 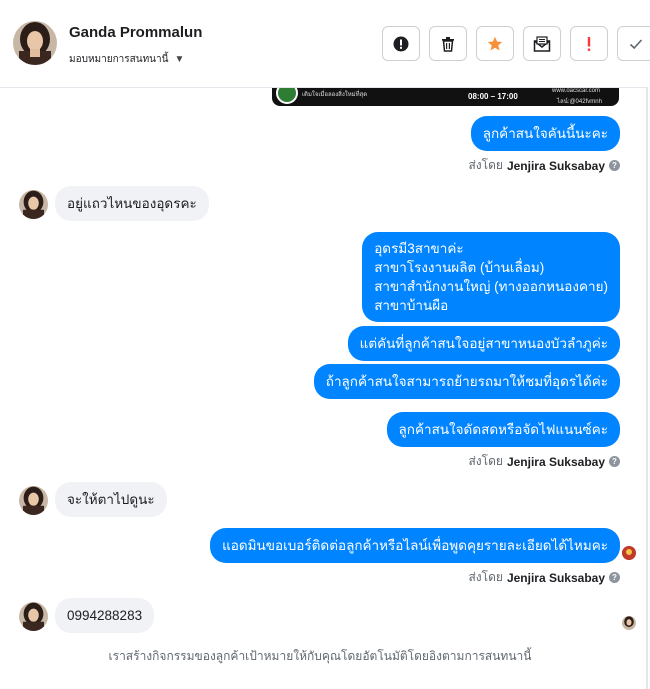 What do you see at coordinates (419, 248) in the screenshot?
I see `message-line: อุดรมี3สาขาค่ะ` at bounding box center [419, 248].